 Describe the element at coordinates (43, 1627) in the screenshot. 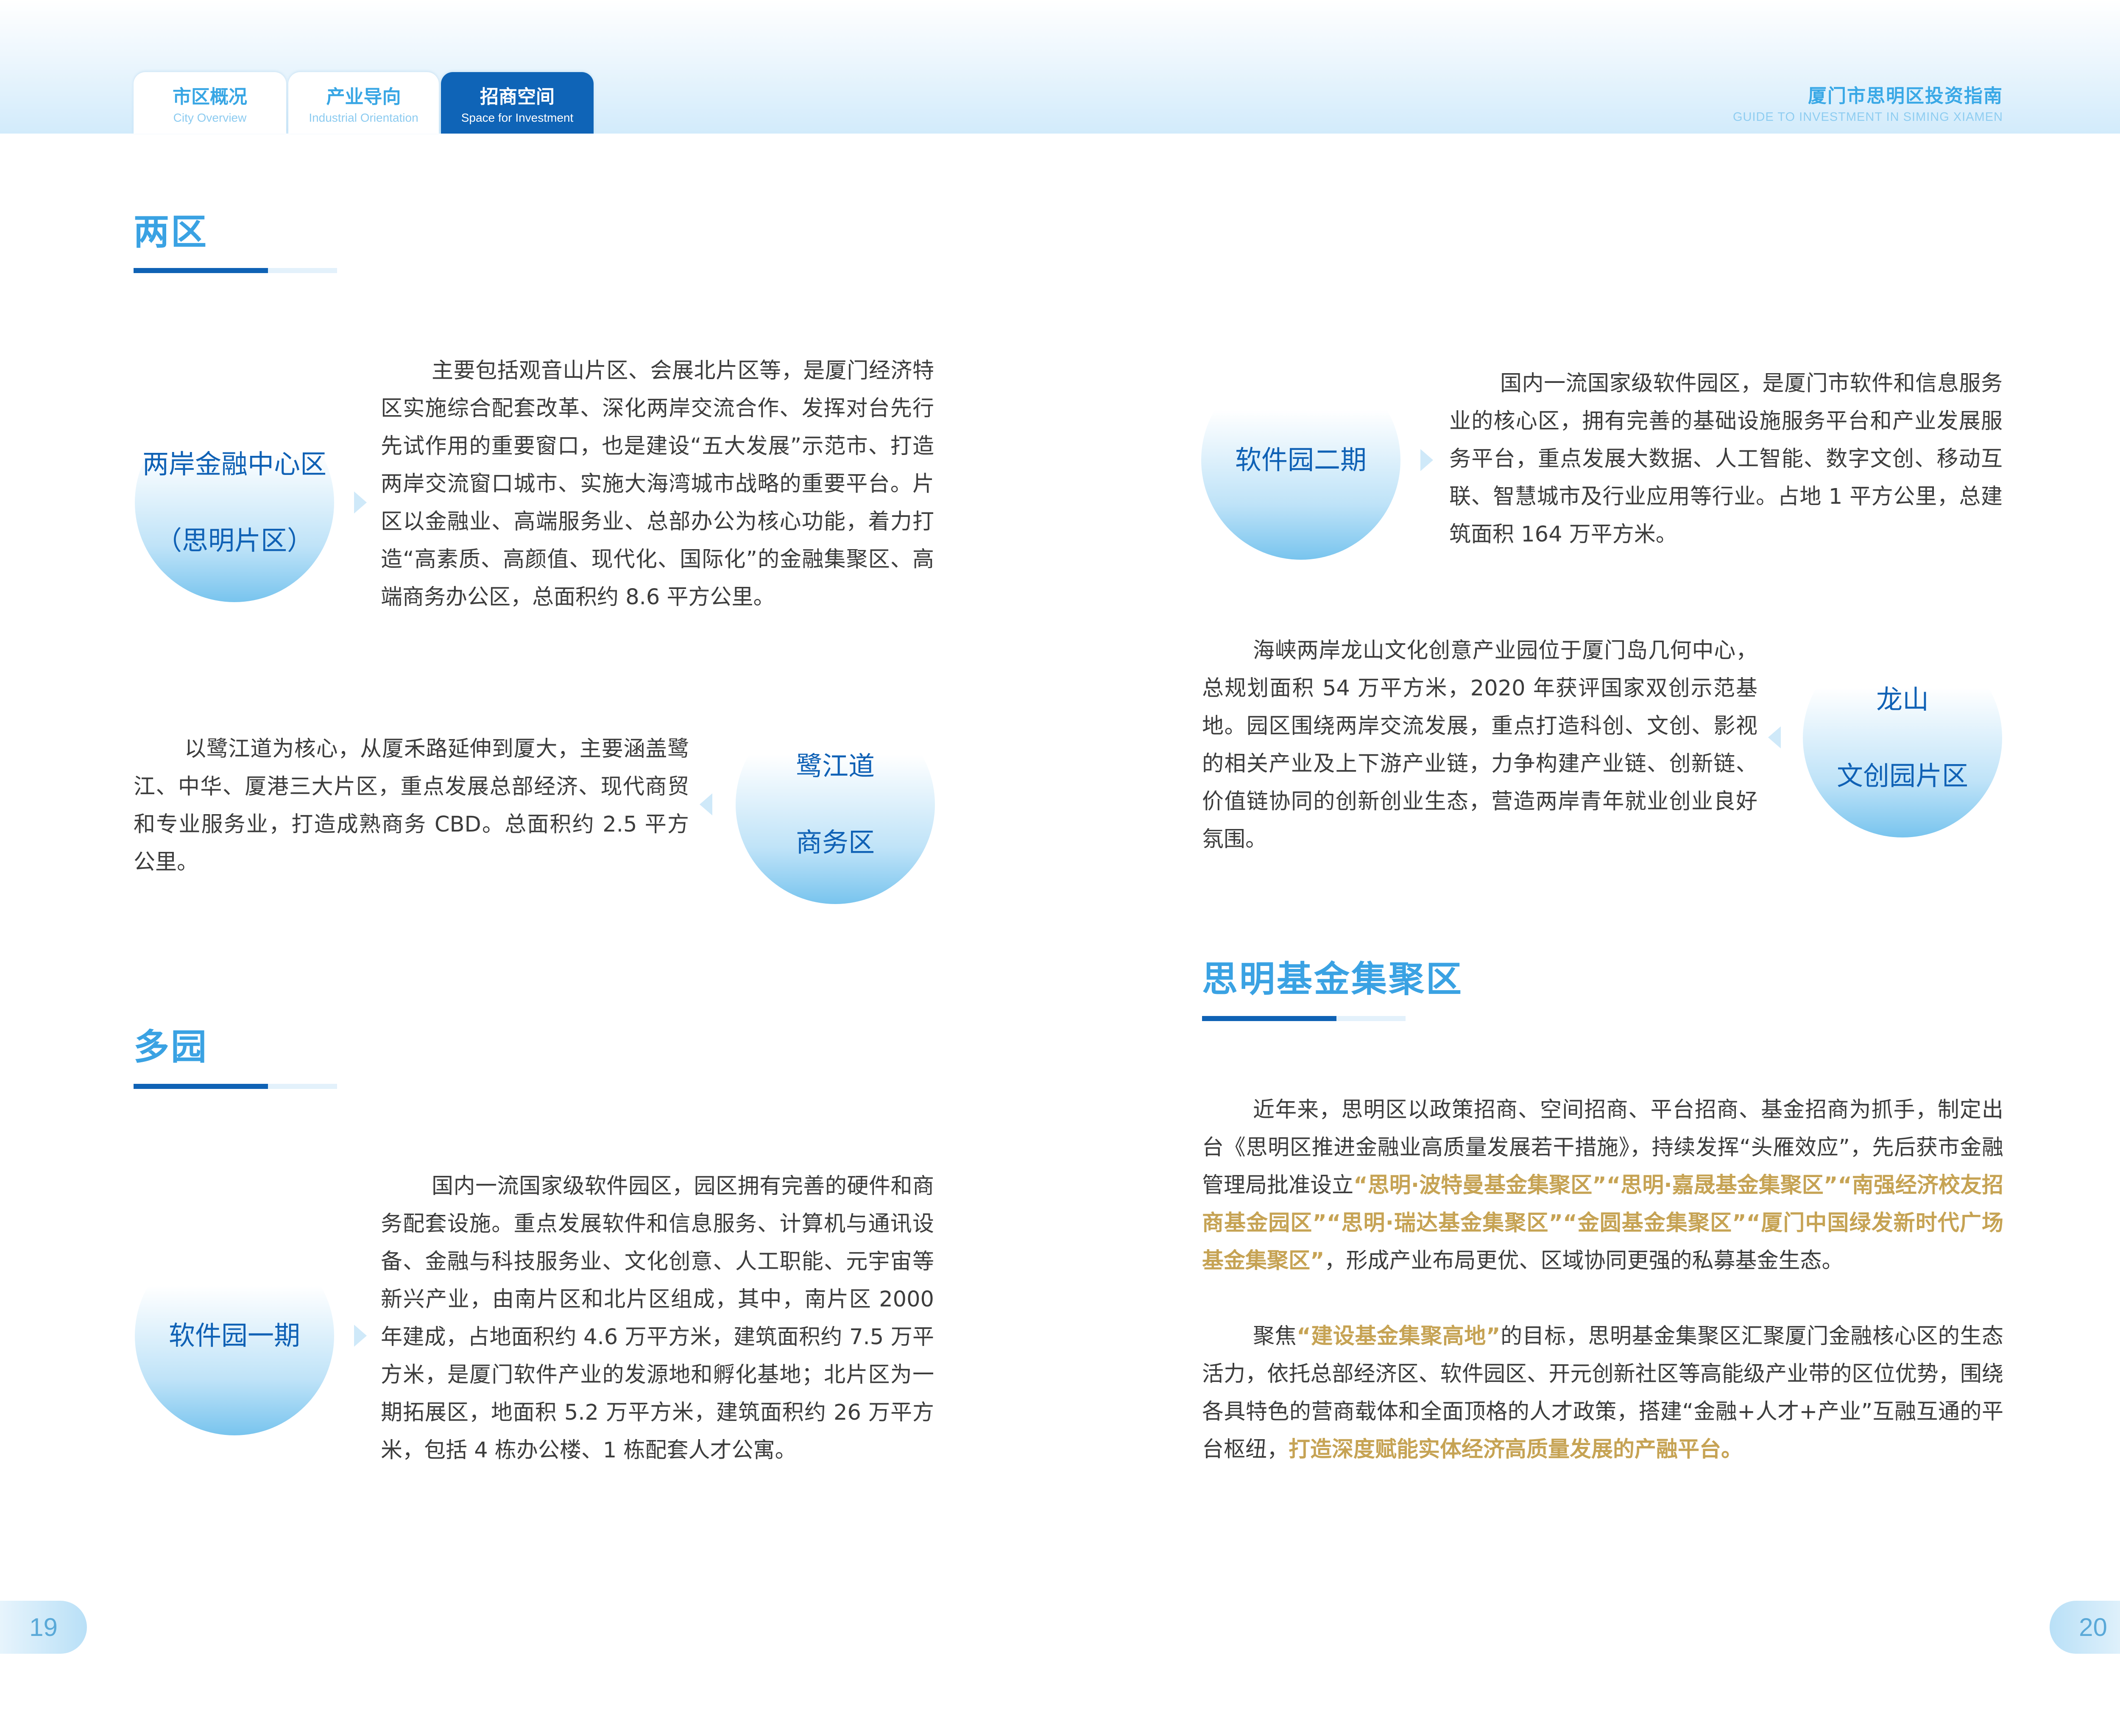

I see `page-number-left: 19` at that location.